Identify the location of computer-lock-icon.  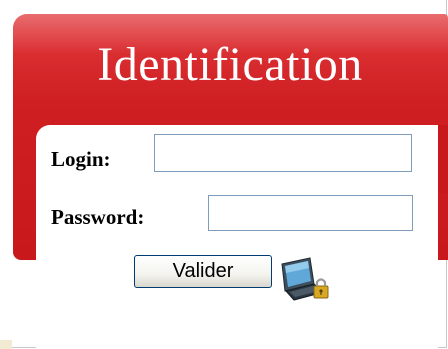
(304, 279).